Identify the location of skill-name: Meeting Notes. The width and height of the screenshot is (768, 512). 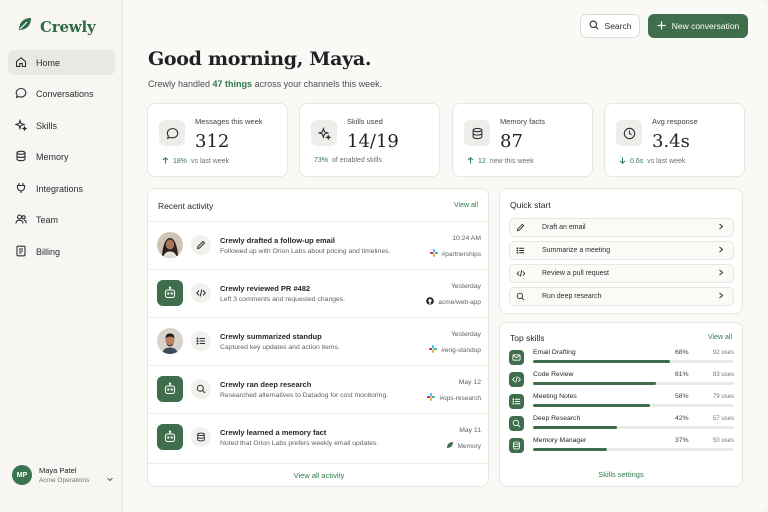
(555, 396).